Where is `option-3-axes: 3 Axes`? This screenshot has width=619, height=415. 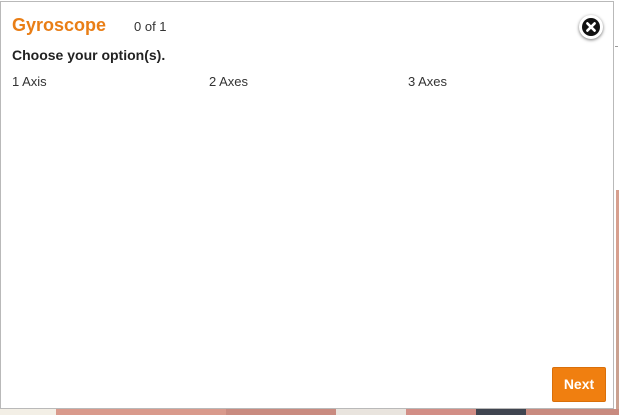
option-3-axes: 3 Axes is located at coordinates (427, 82).